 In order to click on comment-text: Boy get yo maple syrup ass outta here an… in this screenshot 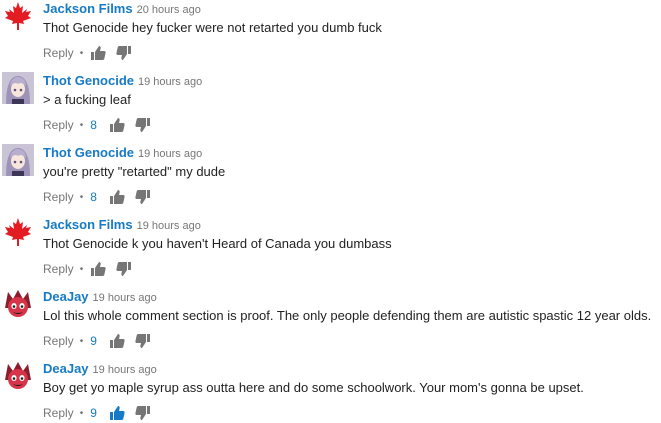, I will do `click(313, 387)`.